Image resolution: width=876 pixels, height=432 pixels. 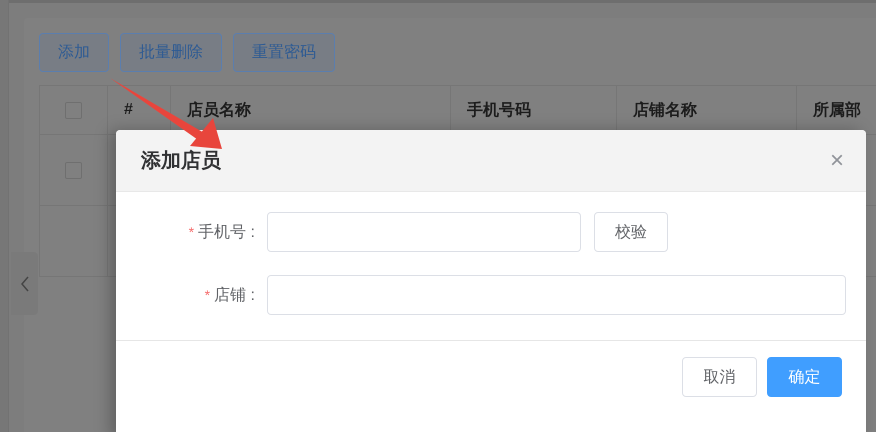 I want to click on column-header: 手机号码, so click(x=499, y=110).